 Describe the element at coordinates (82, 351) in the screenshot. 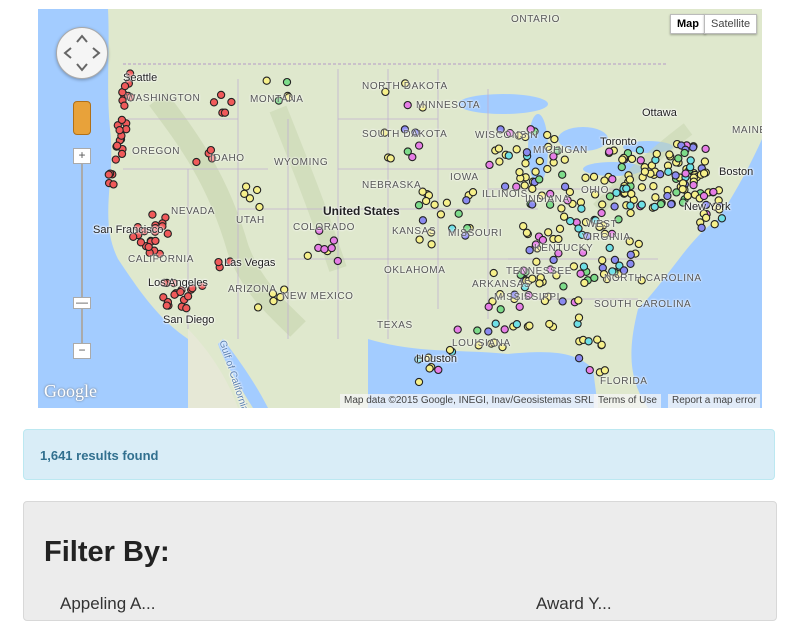

I see `zoom-out-button: −` at that location.